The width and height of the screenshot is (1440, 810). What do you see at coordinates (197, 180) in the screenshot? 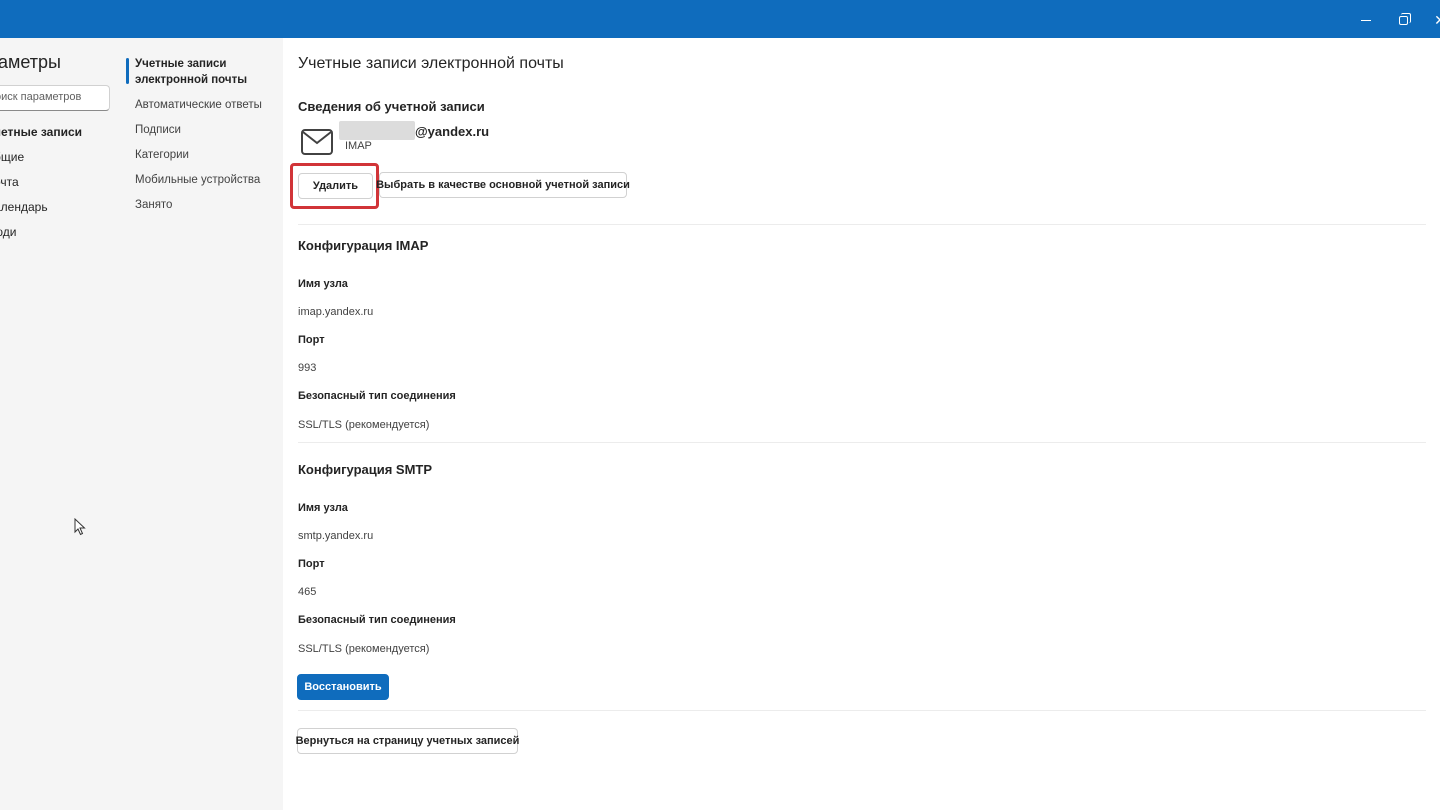
I see `subnav-item-mobile-devices: Мобильные устройства` at bounding box center [197, 180].